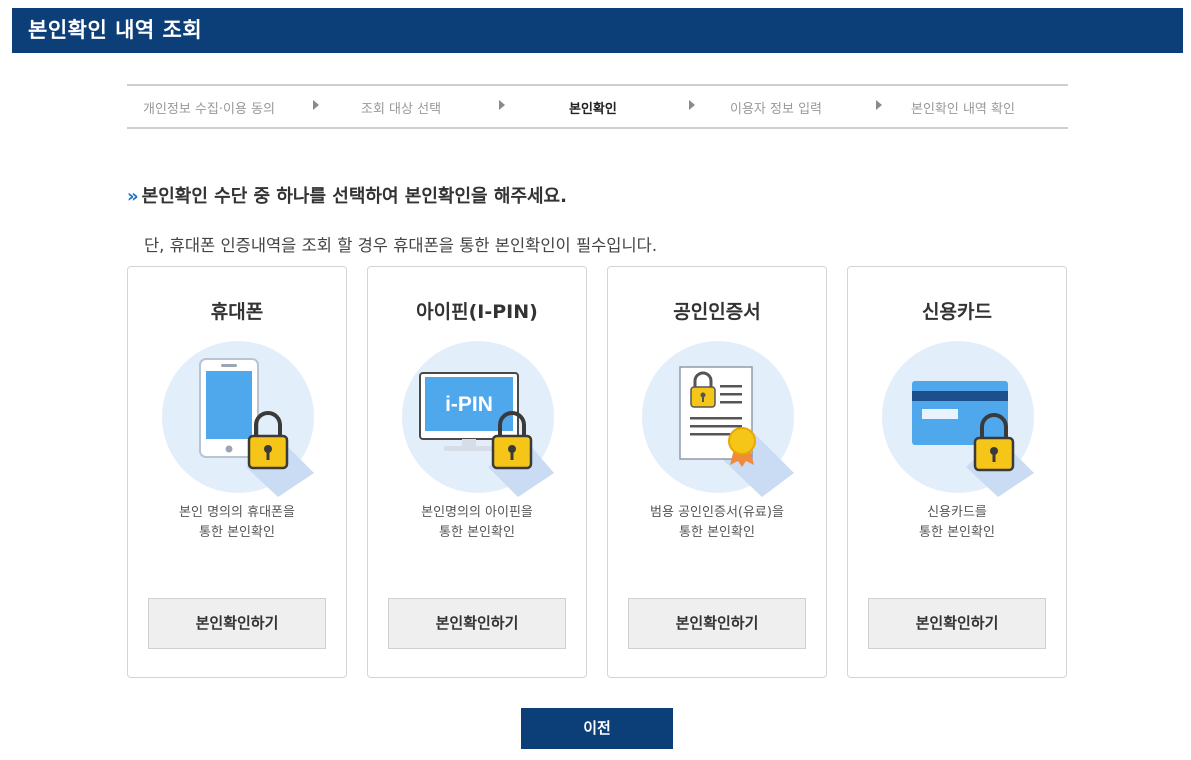 This screenshot has width=1191, height=760. Describe the element at coordinates (477, 312) in the screenshot. I see `method-title: 아이핀(I-PIN)` at that location.